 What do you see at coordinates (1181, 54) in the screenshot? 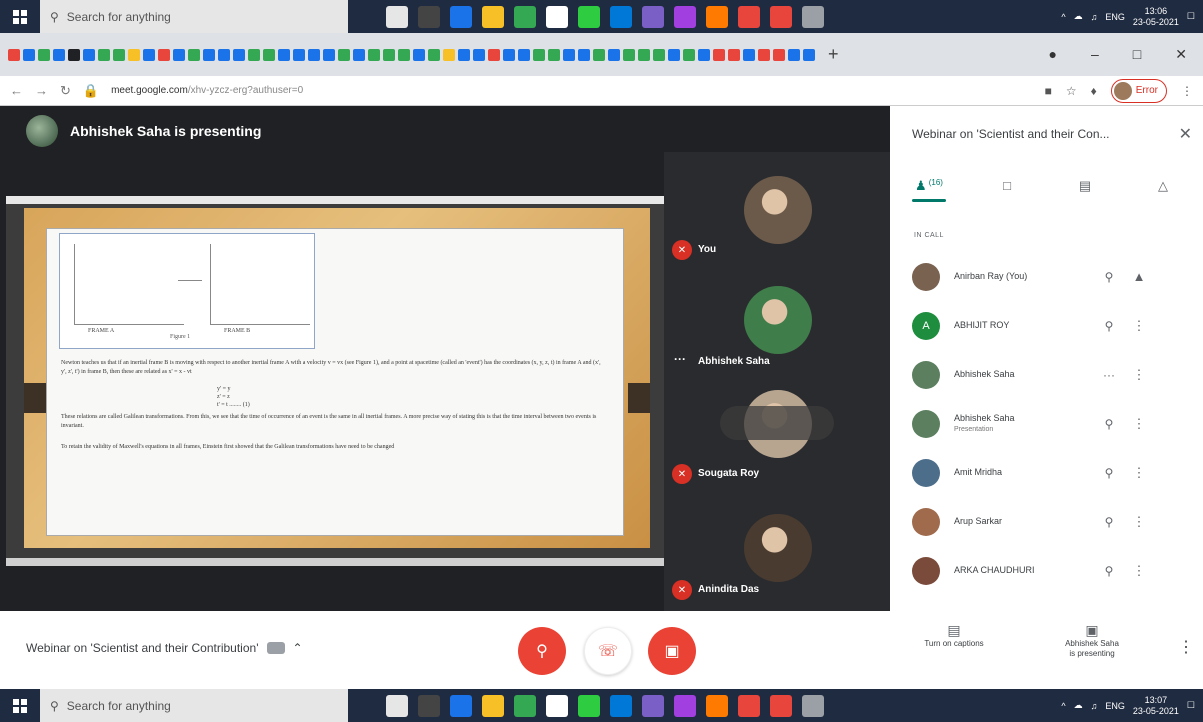
I see `close-window-icon: ✕` at bounding box center [1181, 54].